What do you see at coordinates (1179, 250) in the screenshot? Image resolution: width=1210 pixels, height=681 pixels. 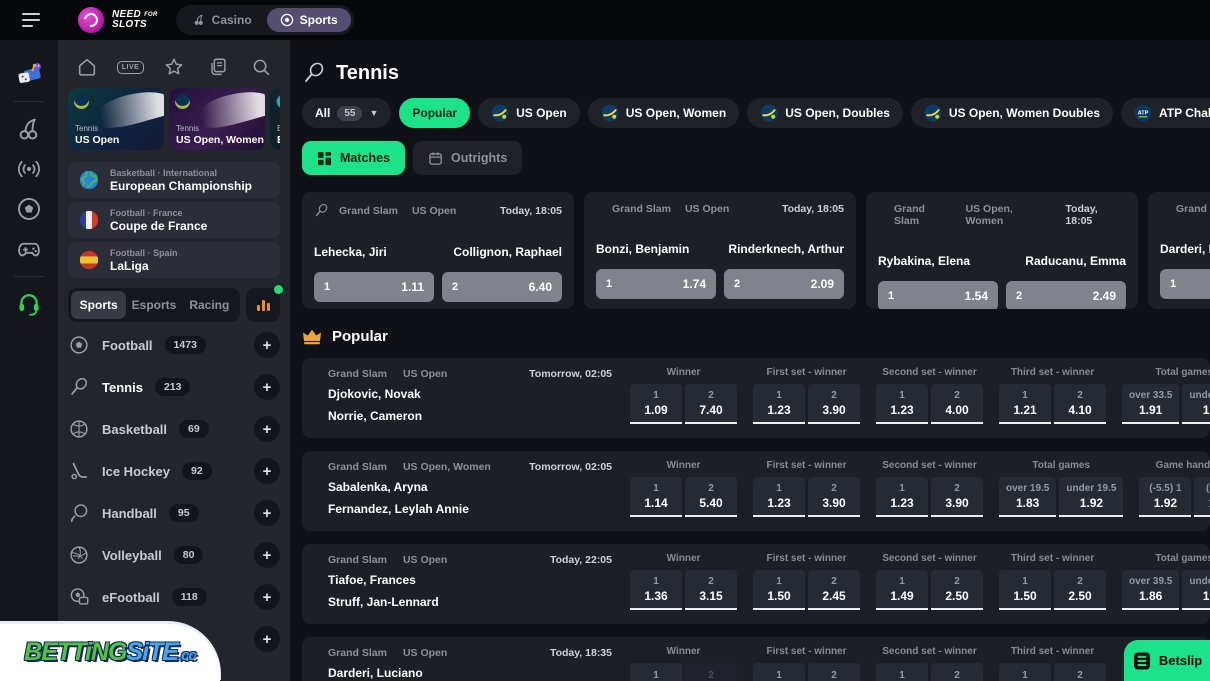 I see `match-card: Grand Slam Darderi, Luciano 1` at bounding box center [1179, 250].